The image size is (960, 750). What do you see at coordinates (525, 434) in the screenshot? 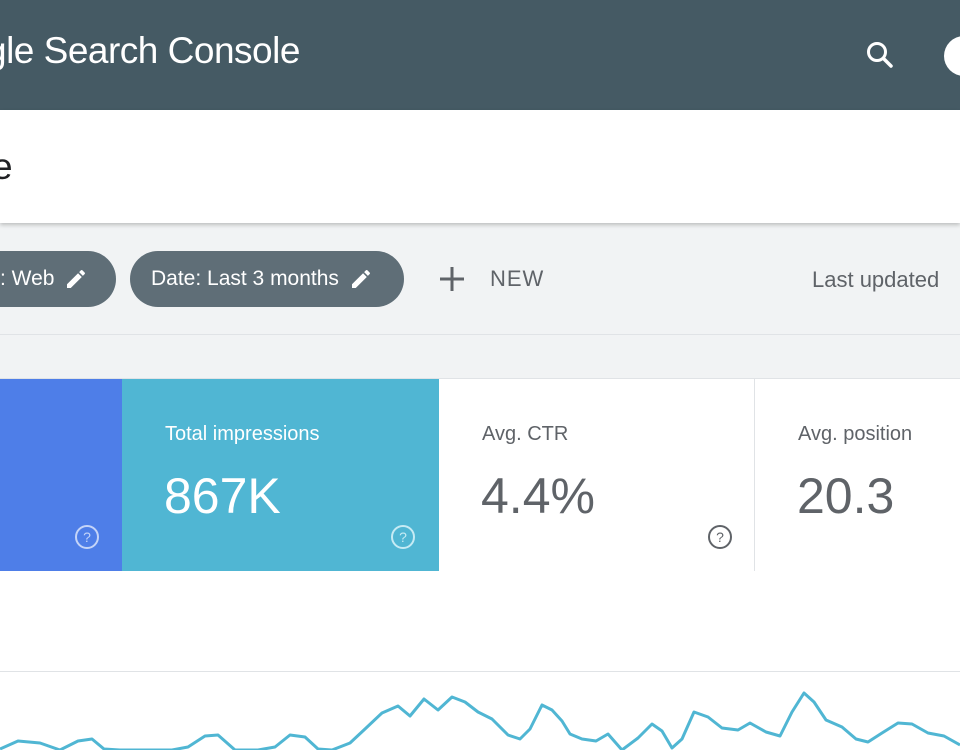
I see `ctr-label: Avg. CTR` at bounding box center [525, 434].